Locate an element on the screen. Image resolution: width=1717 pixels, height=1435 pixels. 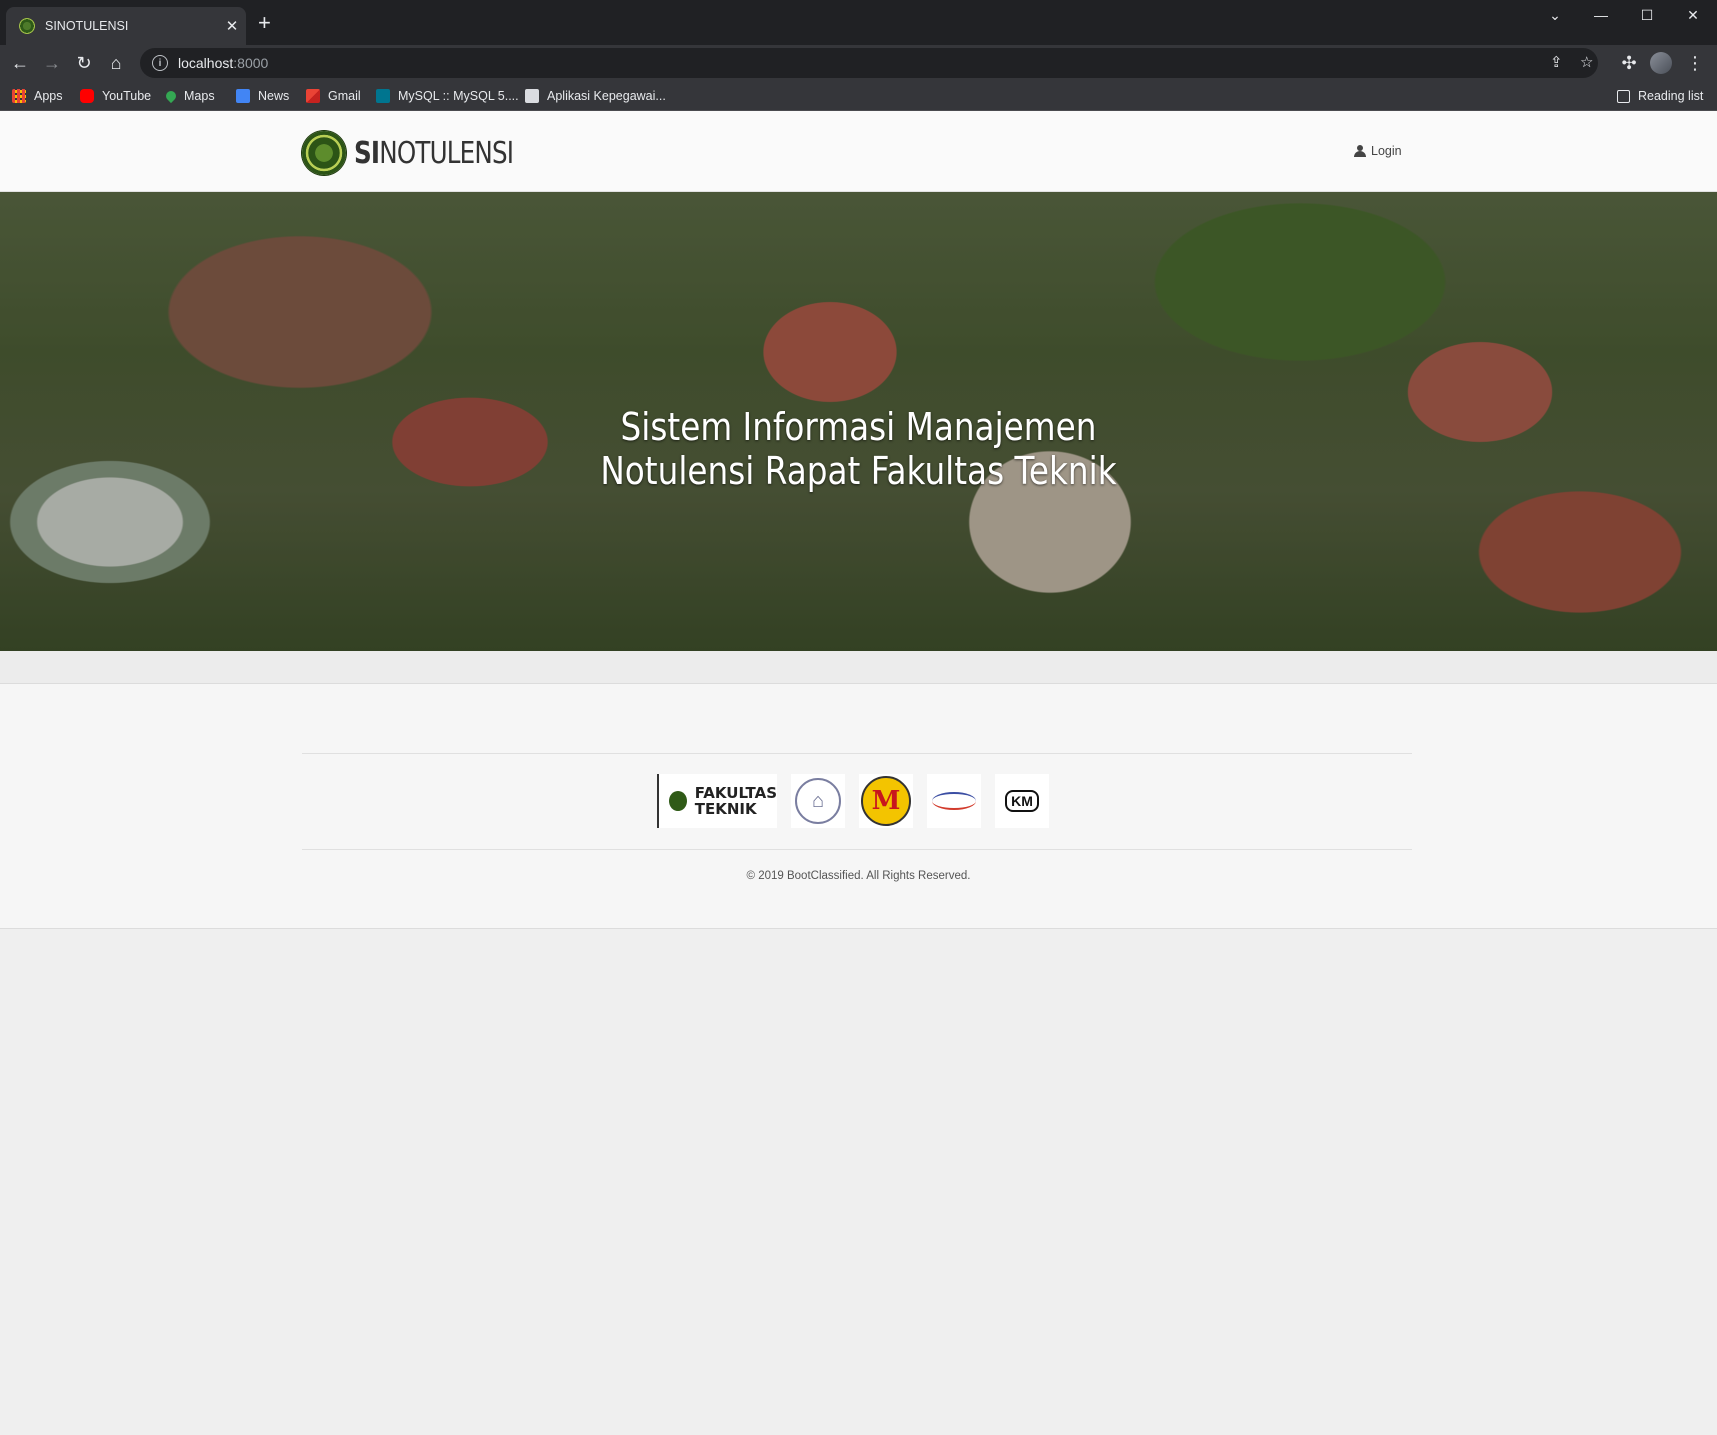
tab-title: SINOTULENSI is located at coordinates (87, 26).